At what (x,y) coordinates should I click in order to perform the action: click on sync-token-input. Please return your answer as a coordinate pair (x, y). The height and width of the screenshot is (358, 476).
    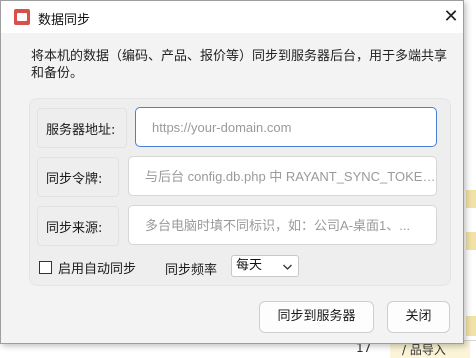
    Looking at the image, I should click on (282, 176).